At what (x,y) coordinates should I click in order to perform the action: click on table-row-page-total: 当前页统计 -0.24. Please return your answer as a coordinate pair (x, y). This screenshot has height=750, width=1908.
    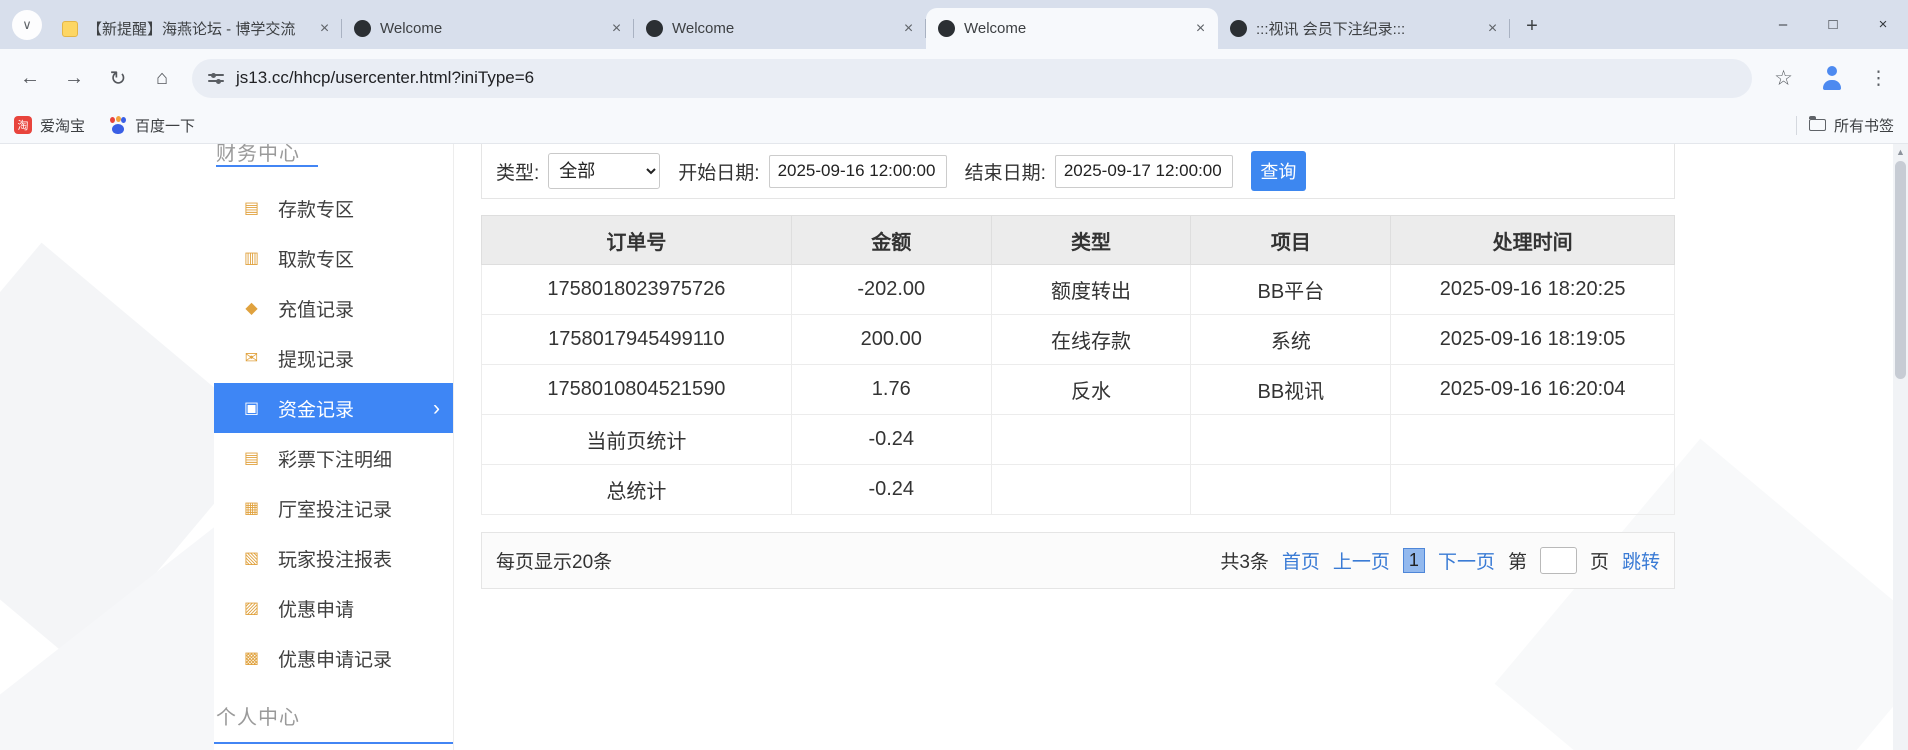
    Looking at the image, I should click on (1078, 439).